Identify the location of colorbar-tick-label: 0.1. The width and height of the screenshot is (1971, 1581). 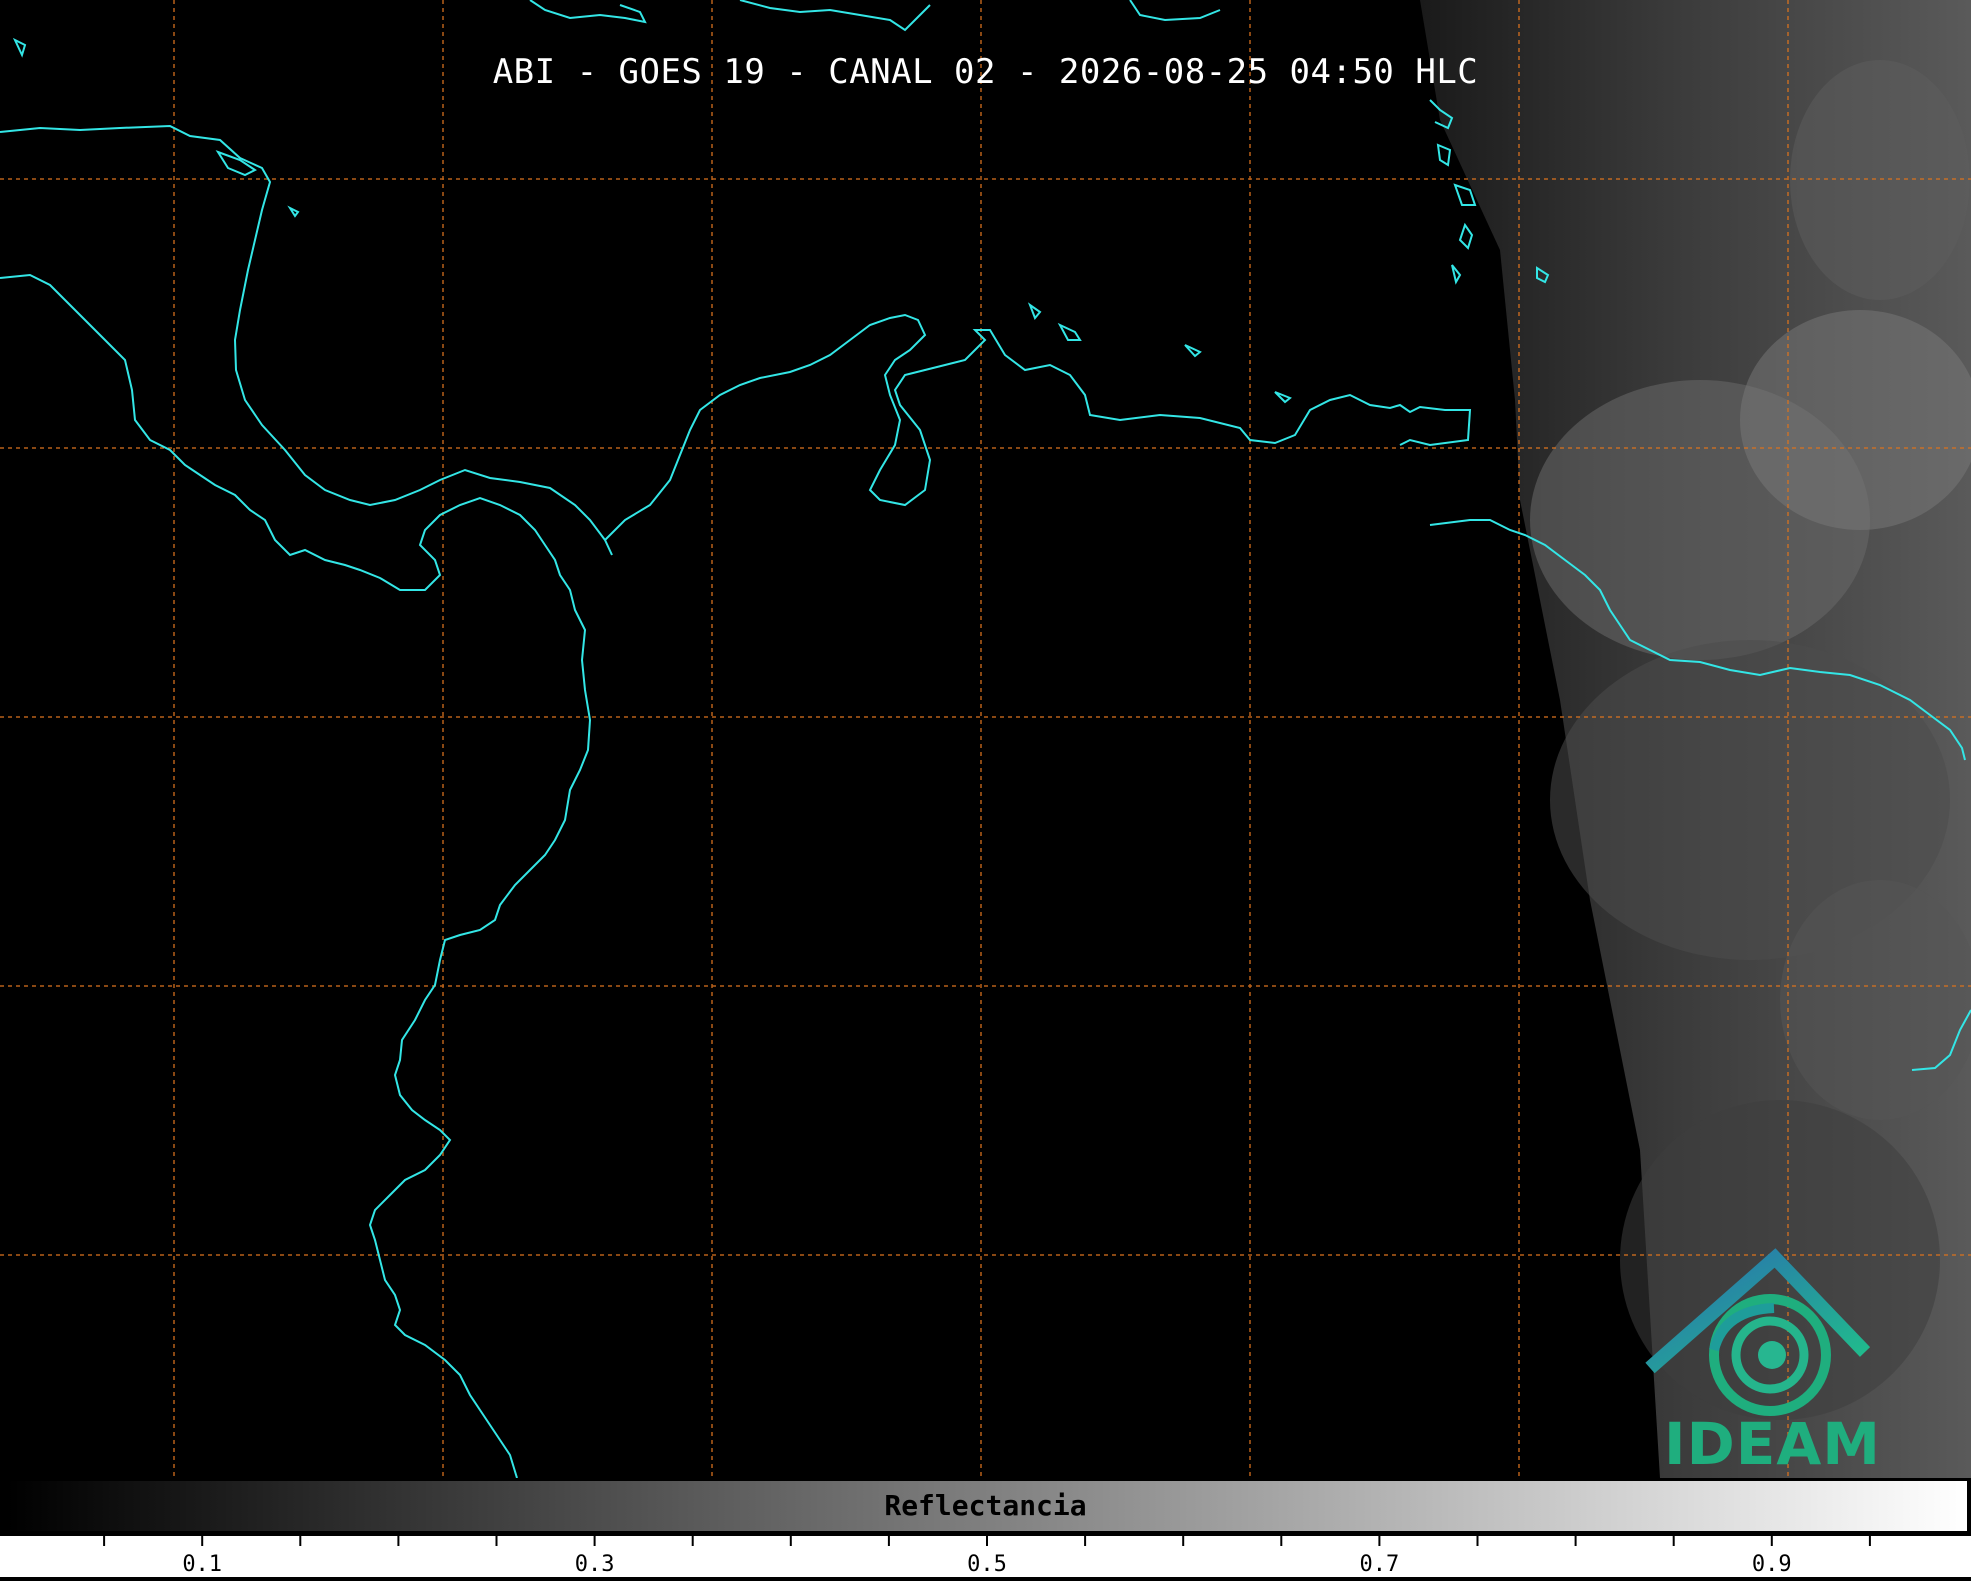
(202, 1564).